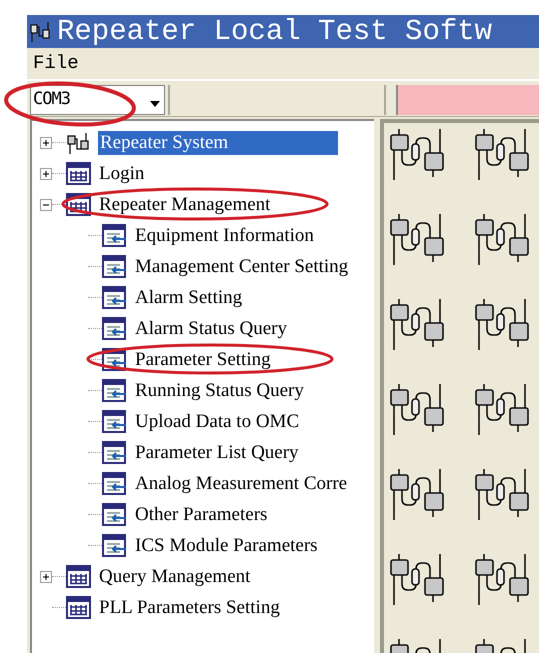  Describe the element at coordinates (224, 236) in the screenshot. I see `tree-item: Equipment Information` at that location.